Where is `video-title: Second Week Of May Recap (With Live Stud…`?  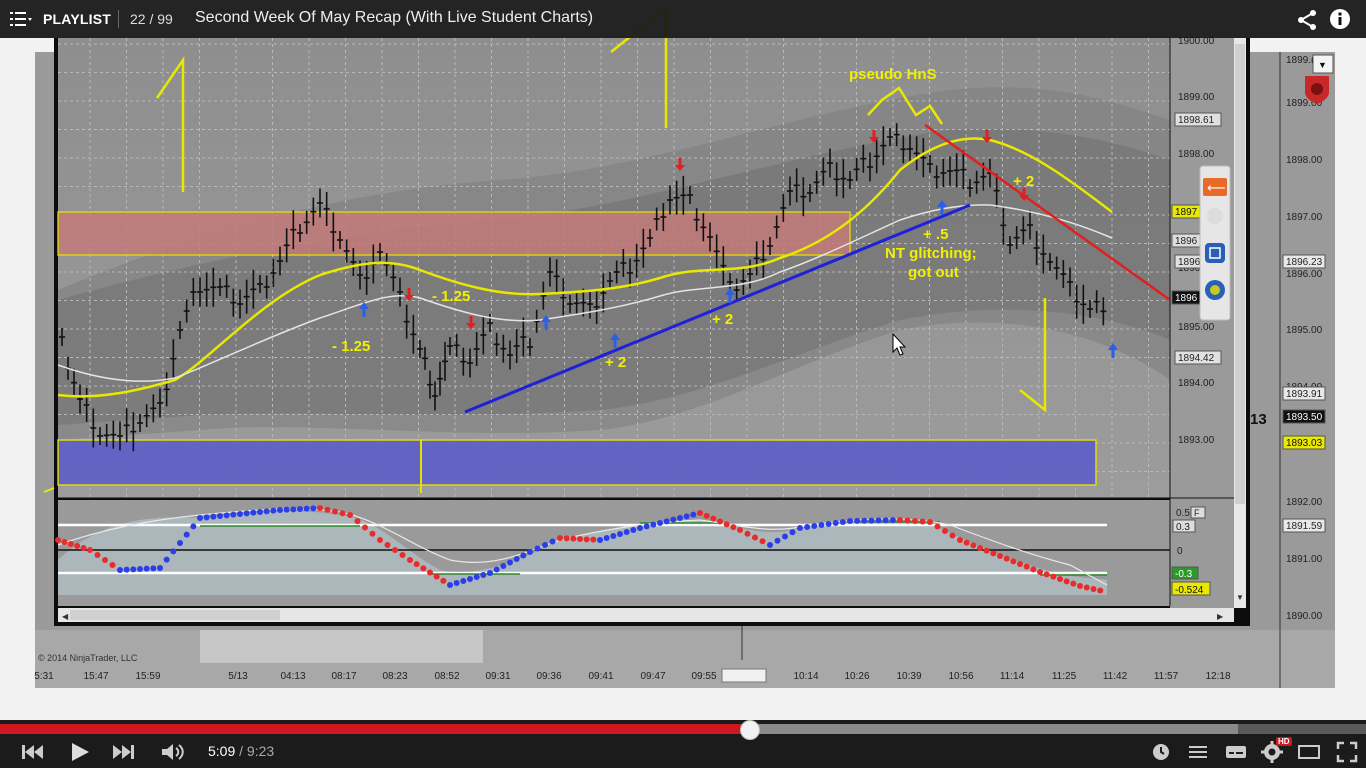 video-title: Second Week Of May Recap (With Live Stud… is located at coordinates (394, 18).